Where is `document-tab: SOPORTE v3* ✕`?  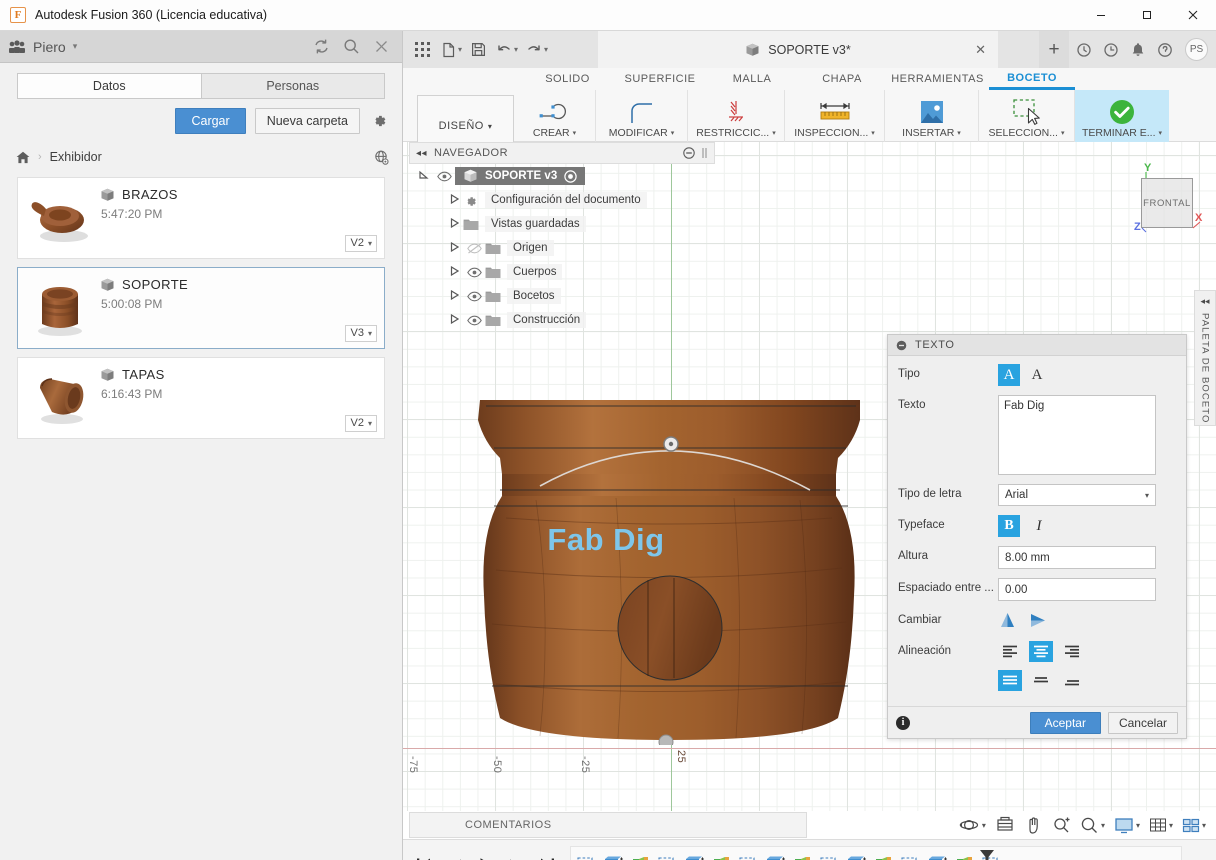
document-tab: SOPORTE v3* ✕ is located at coordinates (798, 49).